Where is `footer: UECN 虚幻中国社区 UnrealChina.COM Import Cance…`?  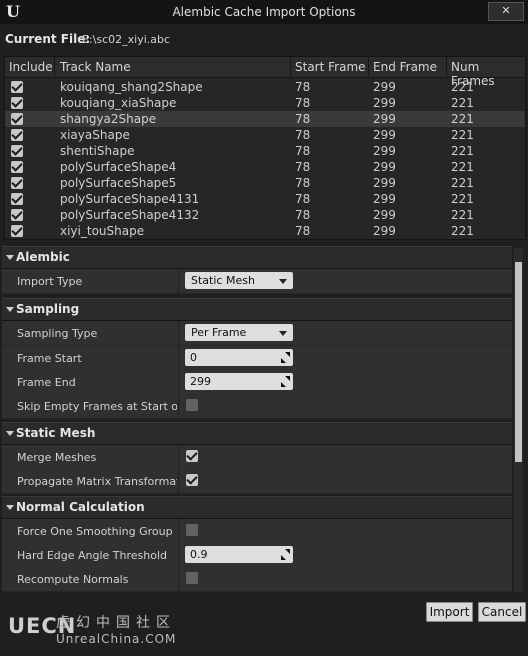
footer: UECN 虚幻中国社区 UnrealChina.COM Import Cance… is located at coordinates (264, 626).